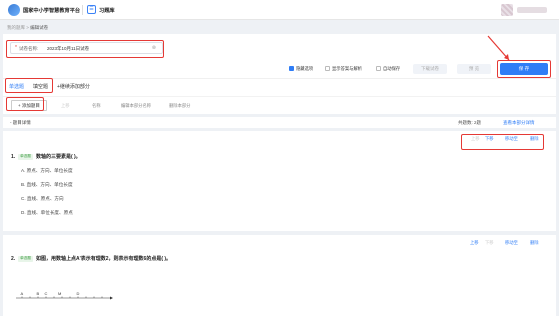  What do you see at coordinates (430, 69) in the screenshot?
I see `download-button: 下载试卷` at bounding box center [430, 69].